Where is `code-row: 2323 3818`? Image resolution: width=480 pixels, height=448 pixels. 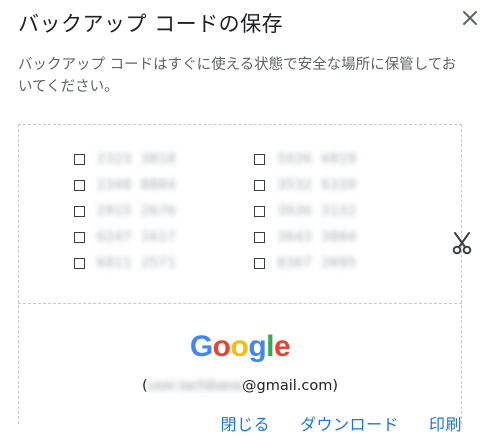 code-row: 2323 3818 is located at coordinates (125, 159).